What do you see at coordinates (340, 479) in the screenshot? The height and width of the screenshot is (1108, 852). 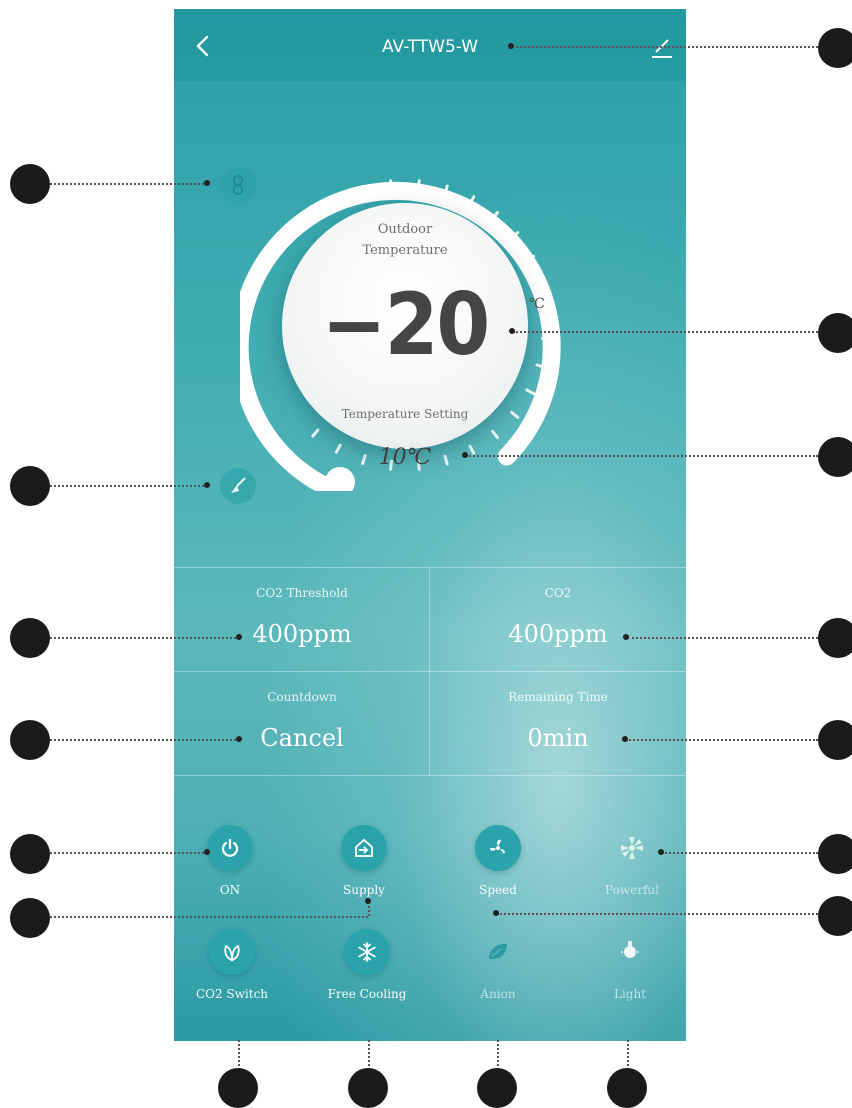 I see `dial-handle` at bounding box center [340, 479].